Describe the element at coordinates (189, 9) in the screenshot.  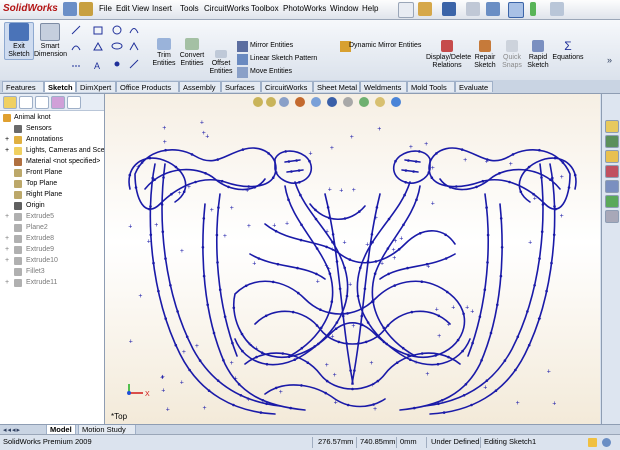
I see `menu-tools: Tools` at that location.